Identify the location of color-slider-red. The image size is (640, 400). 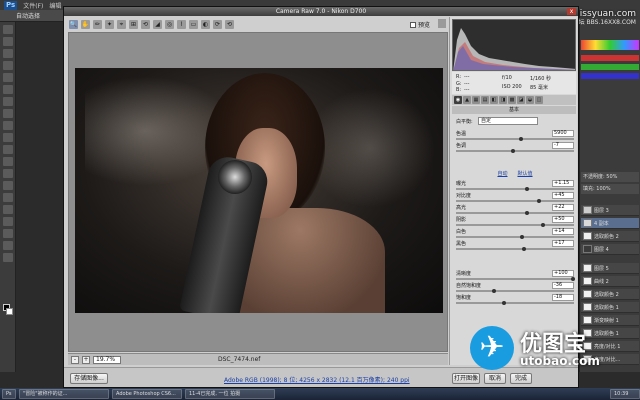
(610, 58).